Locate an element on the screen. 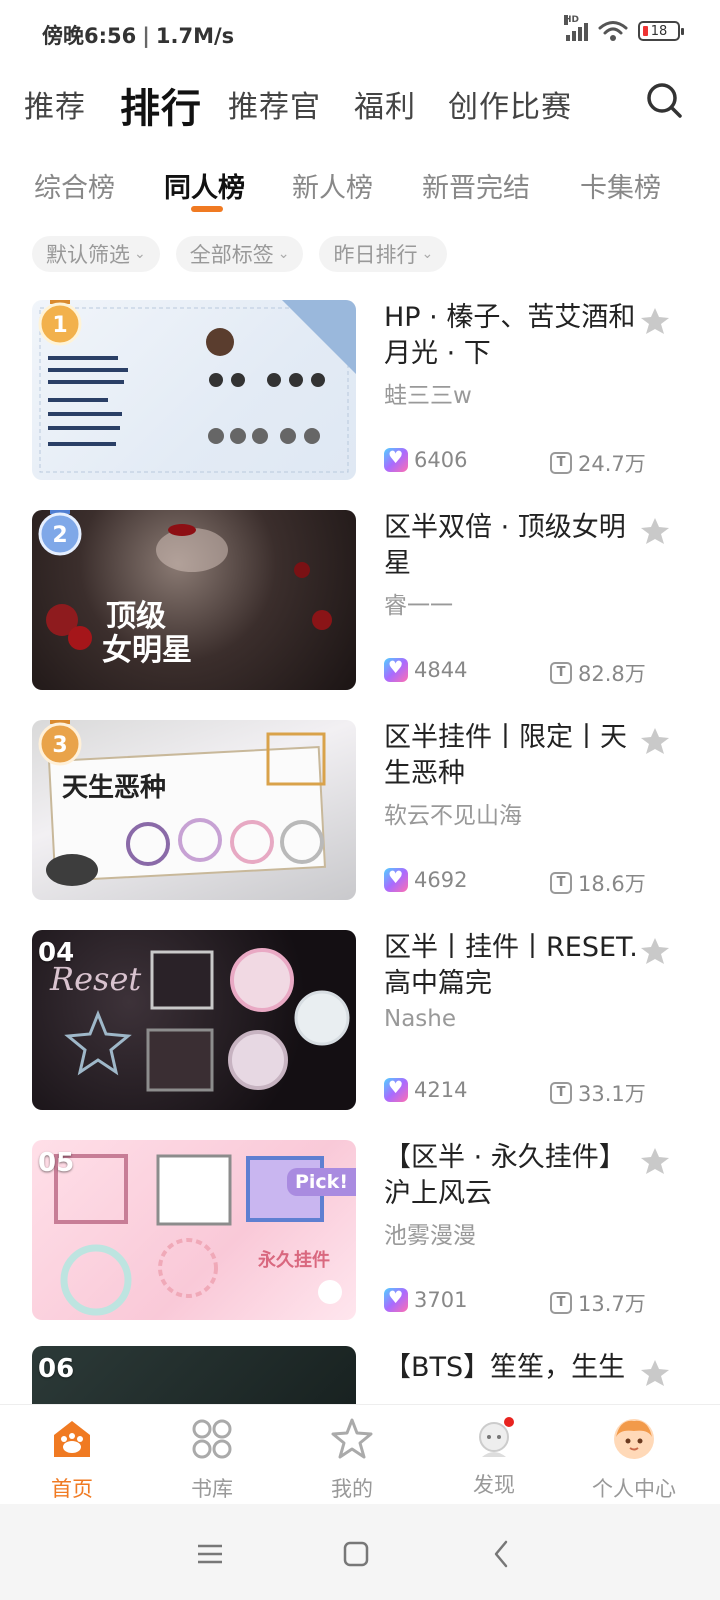  text-icon: T is located at coordinates (561, 673).